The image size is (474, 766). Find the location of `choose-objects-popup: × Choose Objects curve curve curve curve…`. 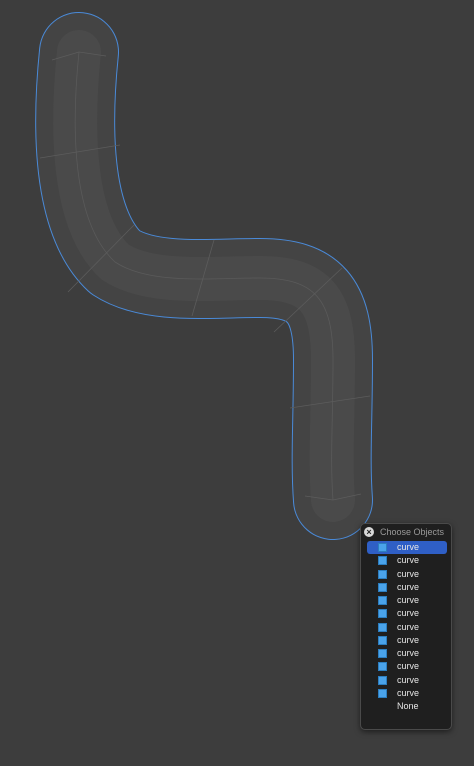

choose-objects-popup: × Choose Objects curve curve curve curve… is located at coordinates (406, 626).